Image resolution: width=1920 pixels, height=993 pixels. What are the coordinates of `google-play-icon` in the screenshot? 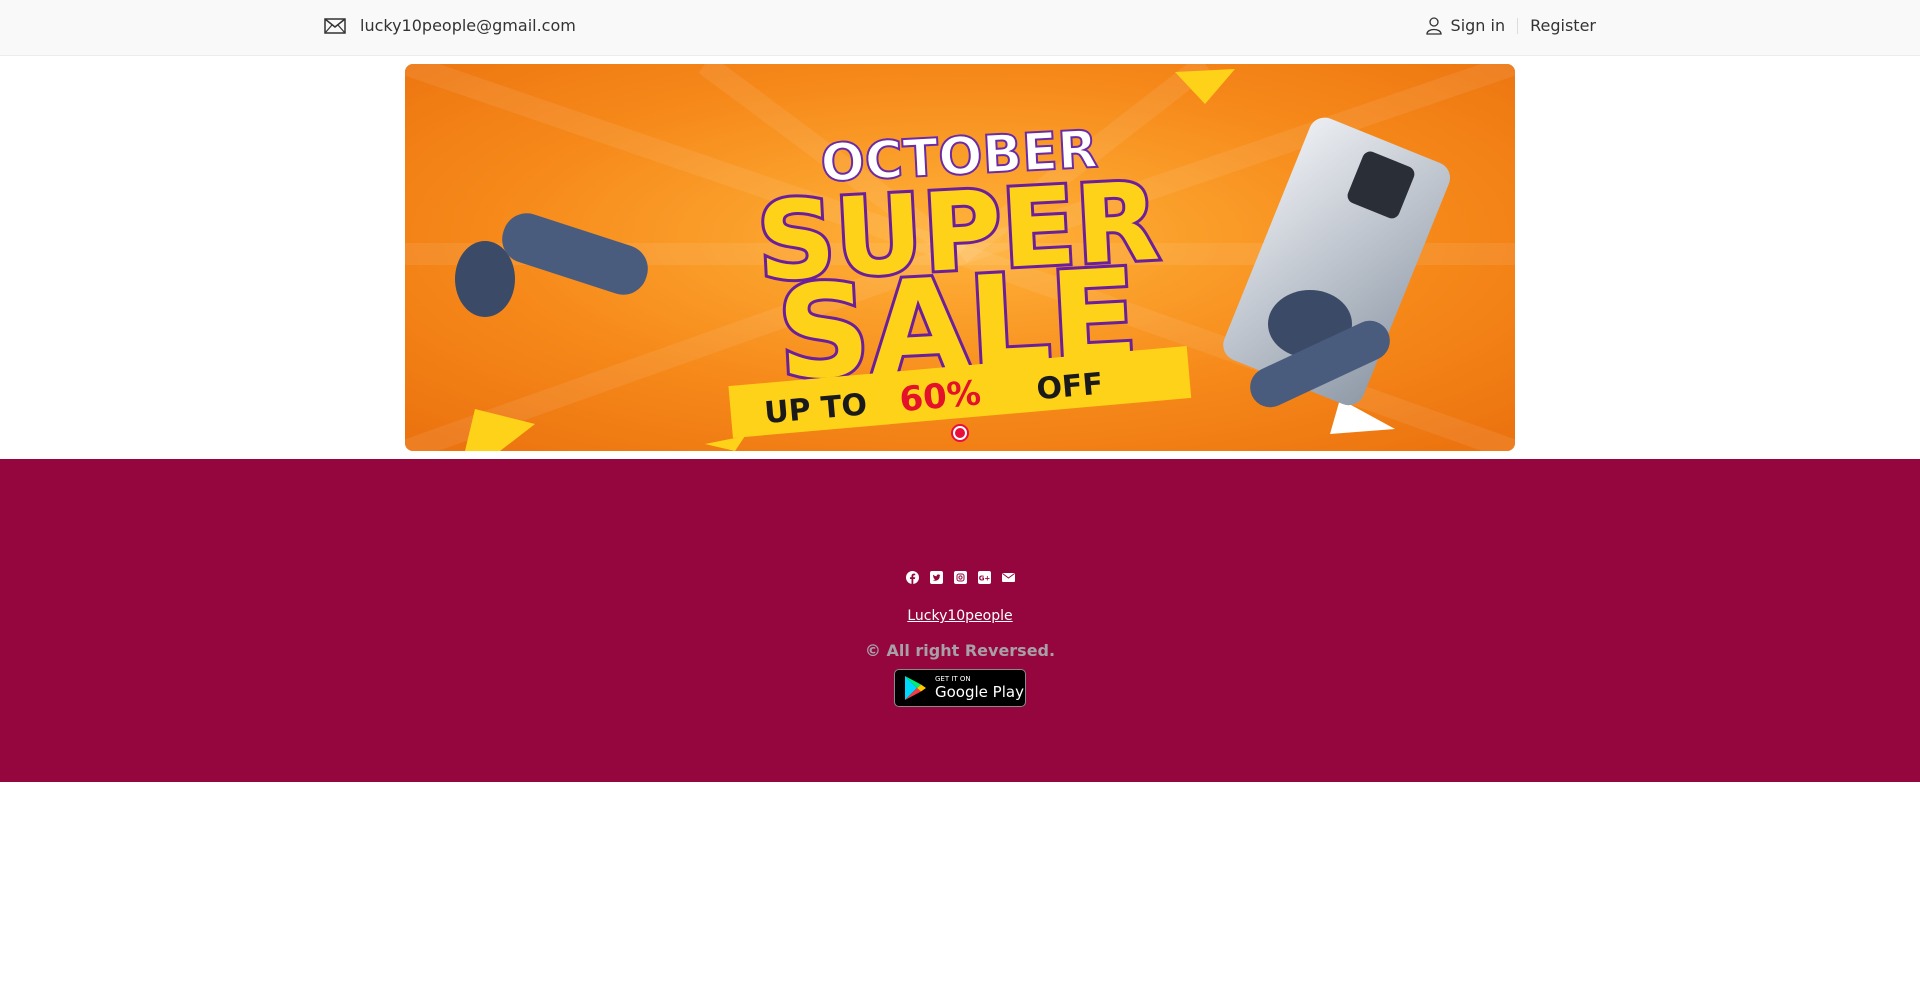 It's located at (915, 688).